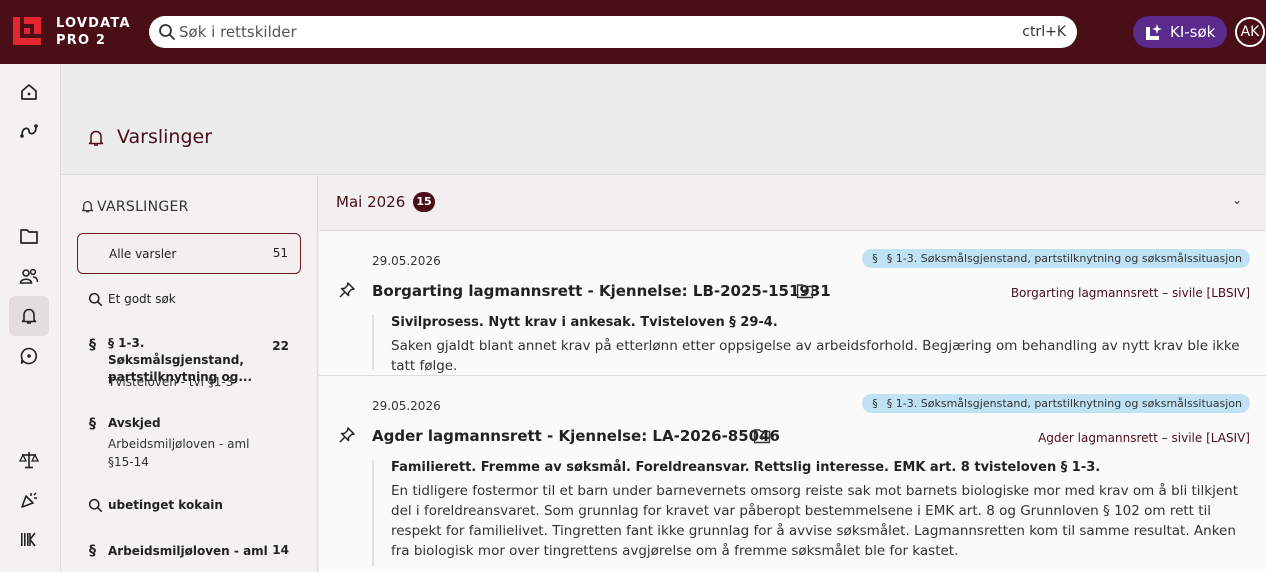  I want to click on route-icon, so click(29, 131).